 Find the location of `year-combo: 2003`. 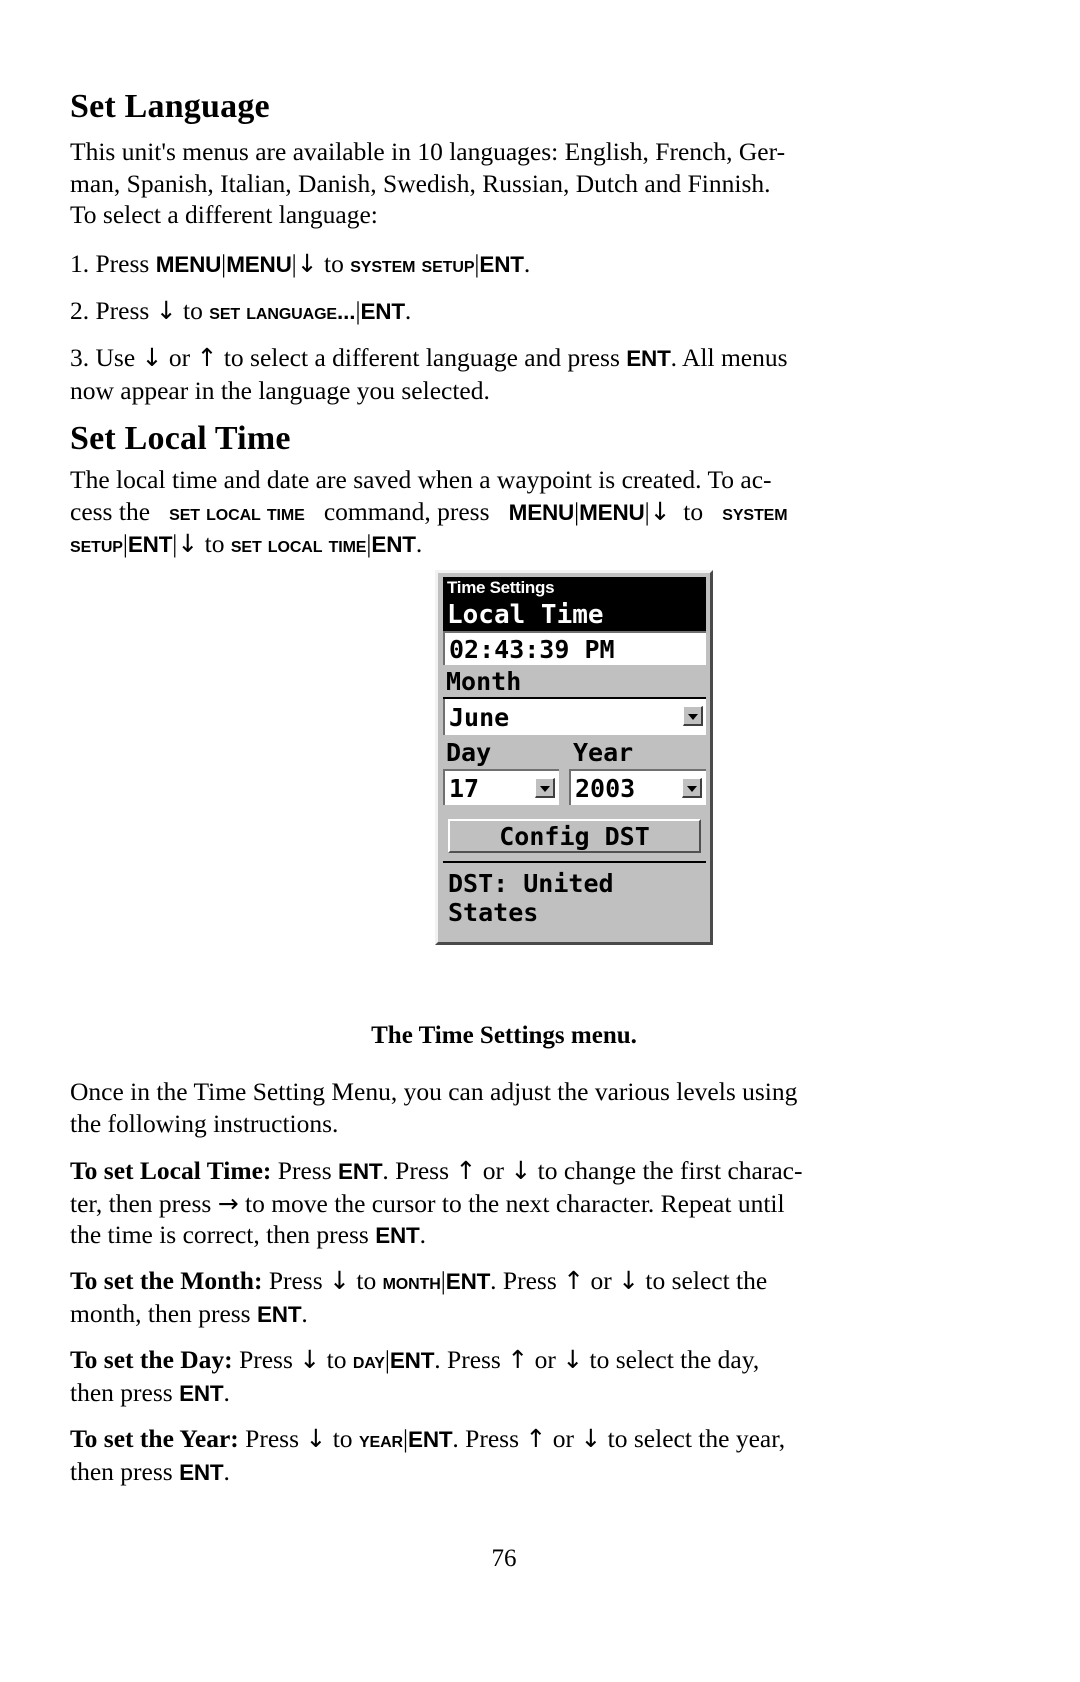

year-combo: 2003 is located at coordinates (637, 787).